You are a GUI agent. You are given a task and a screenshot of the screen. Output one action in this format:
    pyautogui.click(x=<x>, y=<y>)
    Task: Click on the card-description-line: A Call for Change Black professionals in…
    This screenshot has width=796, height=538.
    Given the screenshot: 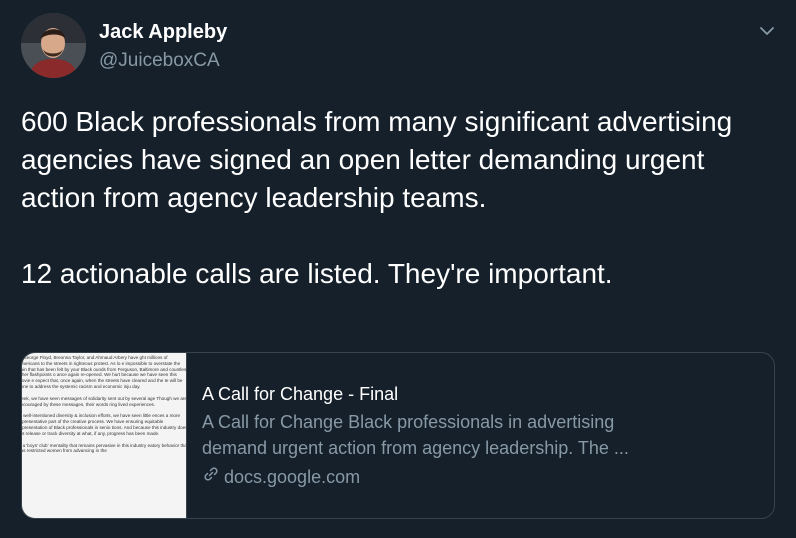 What is the action you would take?
    pyautogui.click(x=408, y=422)
    